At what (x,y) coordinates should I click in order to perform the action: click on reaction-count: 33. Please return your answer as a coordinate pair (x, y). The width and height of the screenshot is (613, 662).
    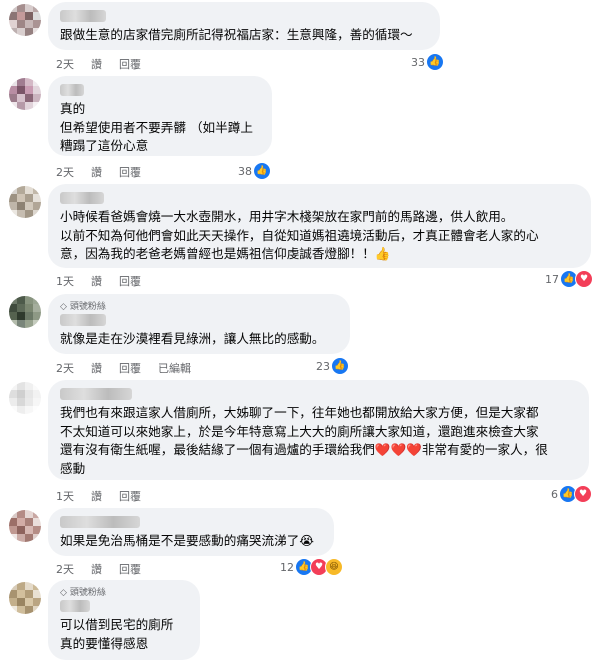
    Looking at the image, I should click on (418, 62).